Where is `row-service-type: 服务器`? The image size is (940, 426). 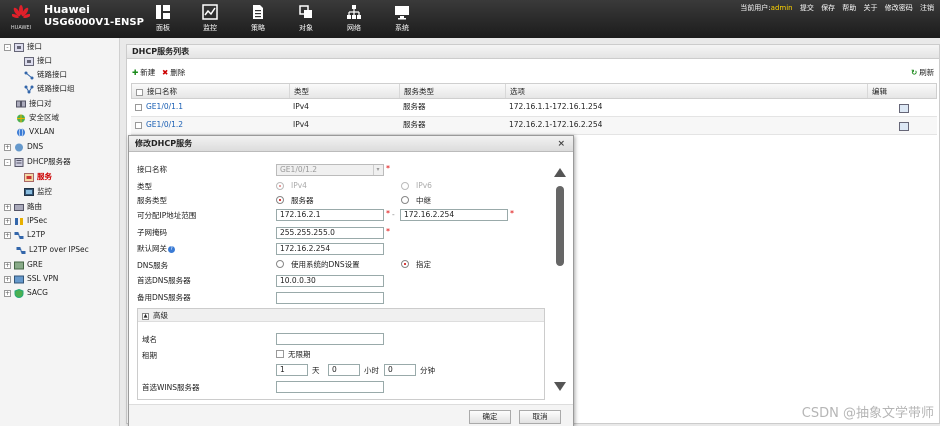 row-service-type: 服务器 is located at coordinates (414, 106).